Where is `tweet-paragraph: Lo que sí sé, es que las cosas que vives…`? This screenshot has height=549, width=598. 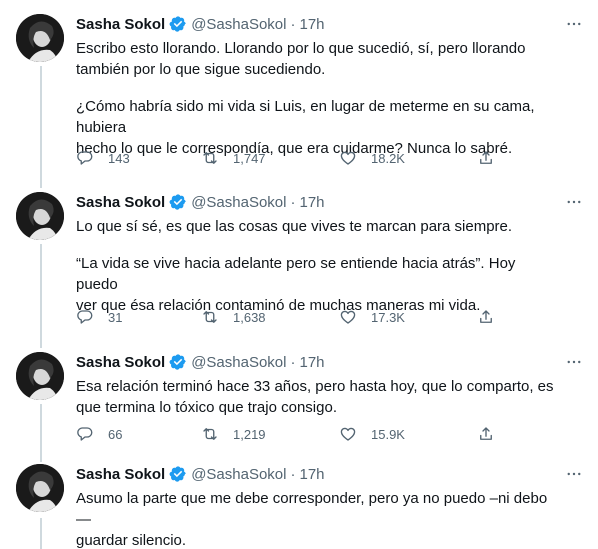 tweet-paragraph: Lo que sí sé, es que las cosas que vives… is located at coordinates (294, 226).